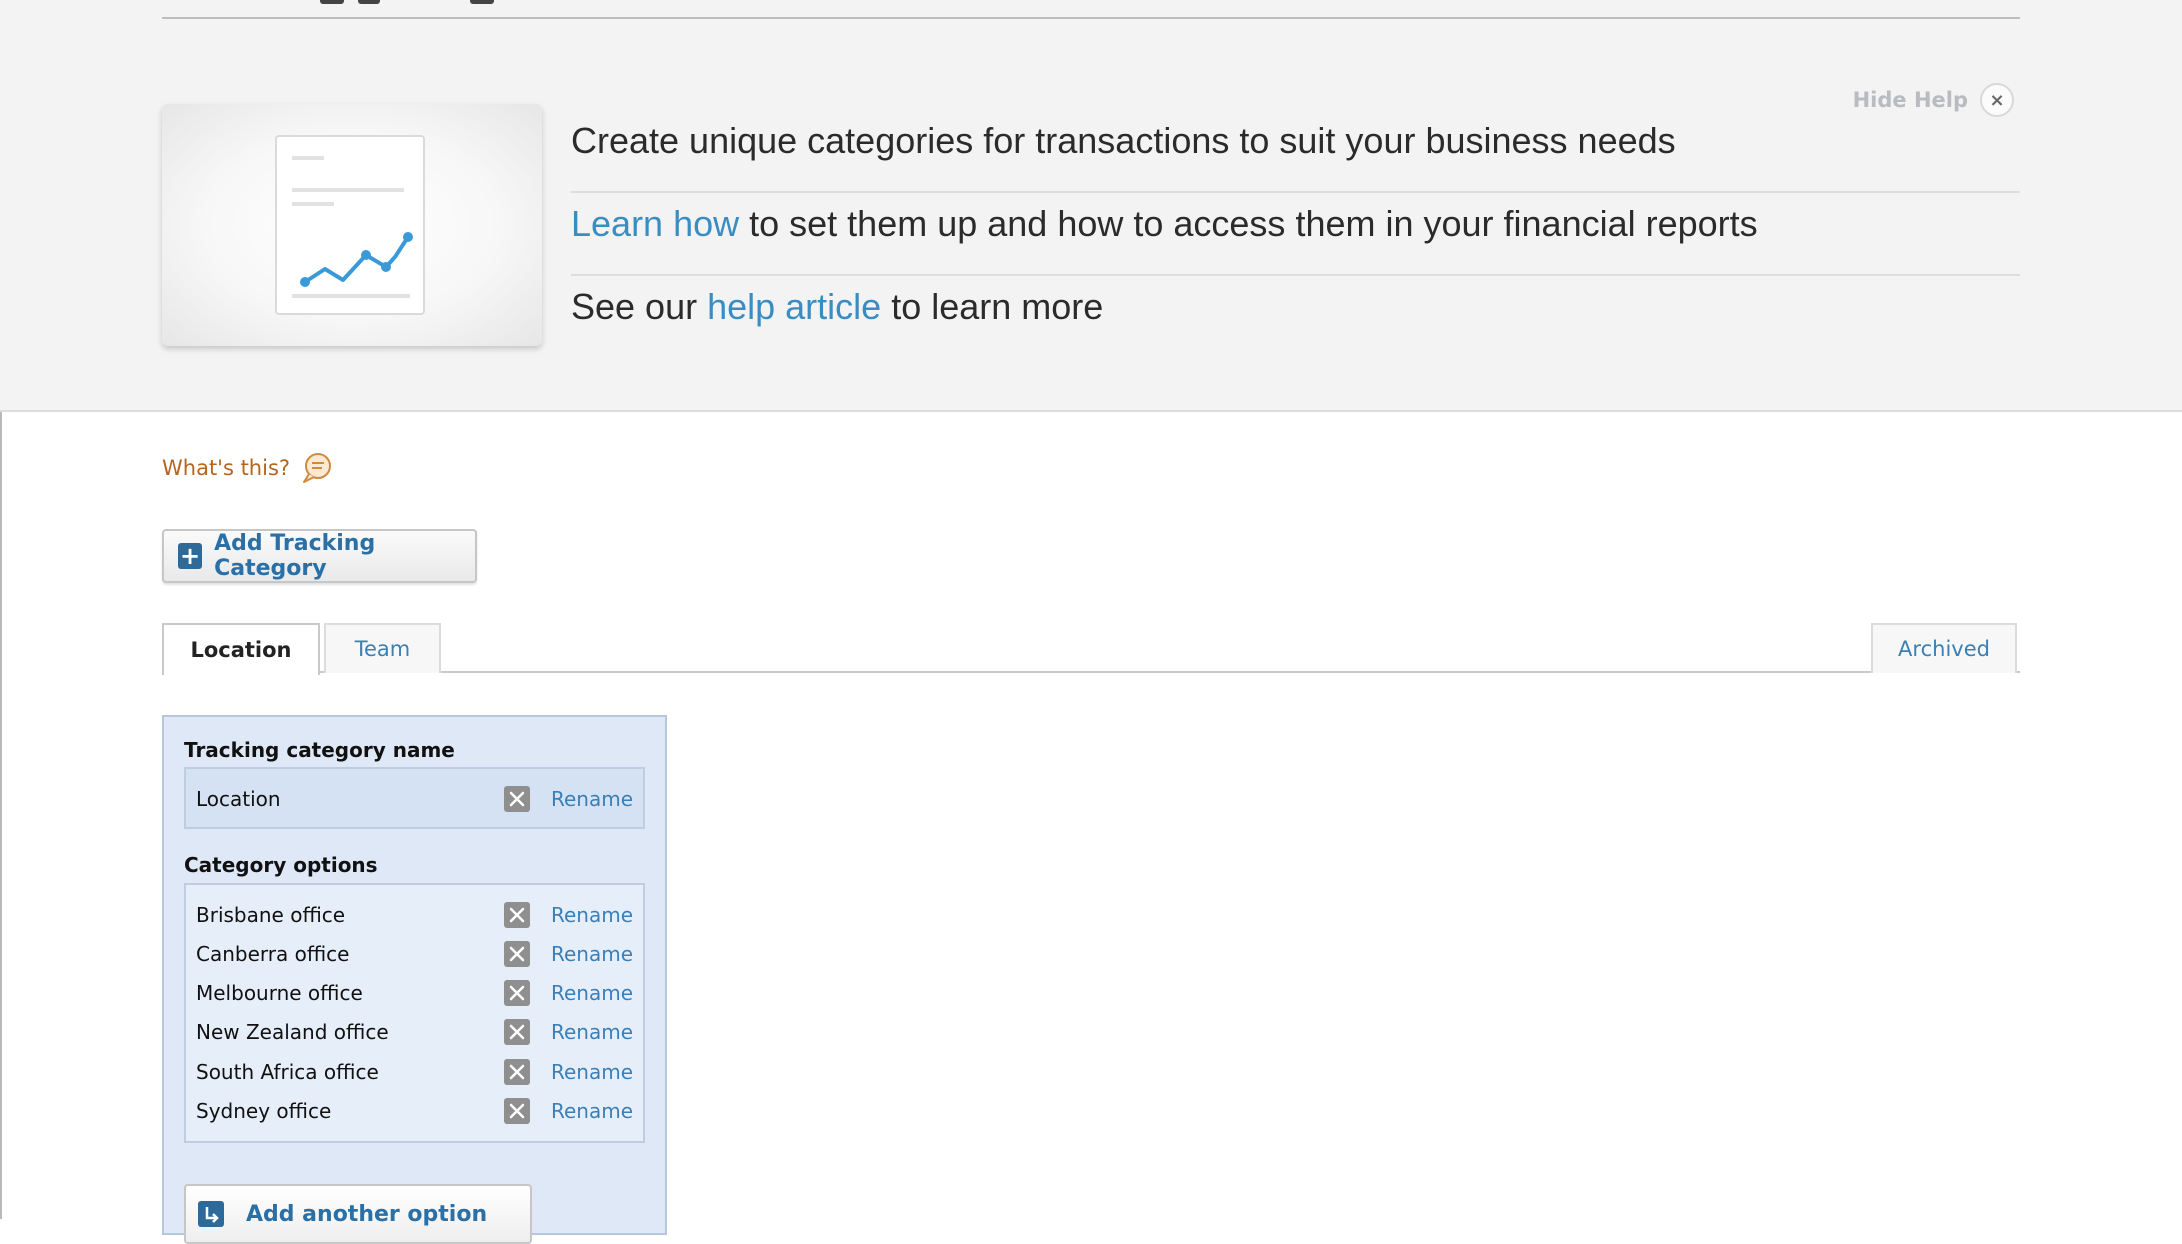 Image resolution: width=2182 pixels, height=1244 pixels. What do you see at coordinates (241, 649) in the screenshot?
I see `tab-location: Location` at bounding box center [241, 649].